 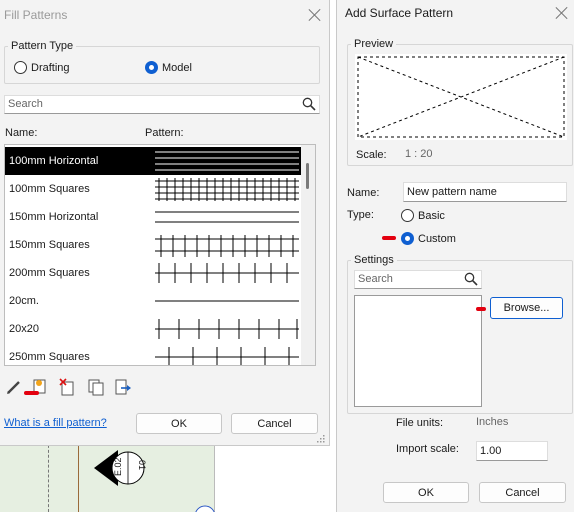 What do you see at coordinates (24, 301) in the screenshot?
I see `pattern-name: 20cm.` at bounding box center [24, 301].